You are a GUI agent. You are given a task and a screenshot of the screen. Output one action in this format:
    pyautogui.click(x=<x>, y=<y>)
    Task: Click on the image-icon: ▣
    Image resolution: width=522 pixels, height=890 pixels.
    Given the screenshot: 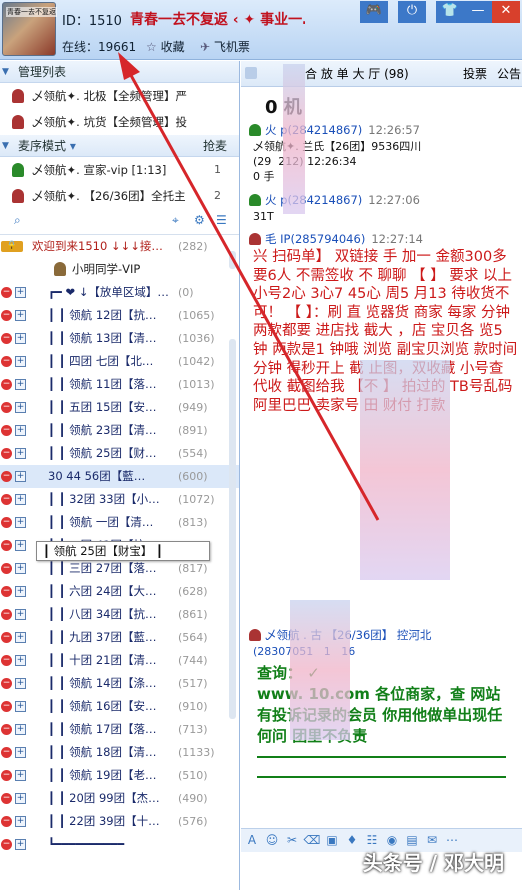 What is the action you would take?
    pyautogui.click(x=332, y=840)
    